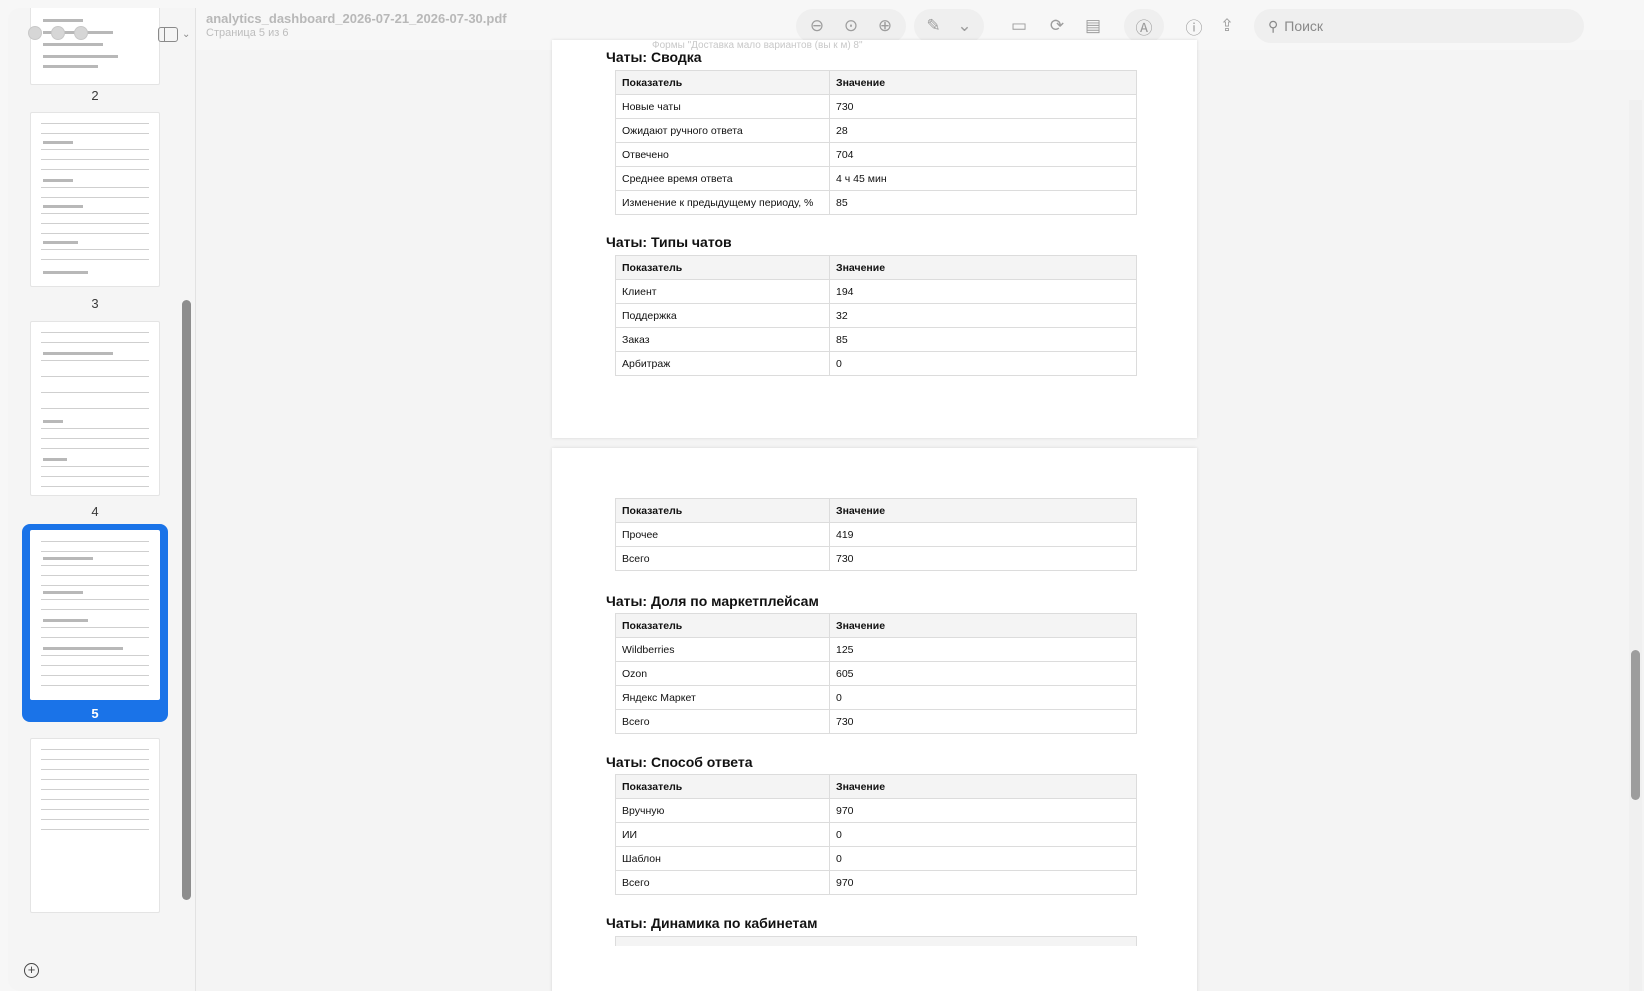  Describe the element at coordinates (722, 178) in the screenshot. I see `cell-label: Среднее время ответа` at that location.